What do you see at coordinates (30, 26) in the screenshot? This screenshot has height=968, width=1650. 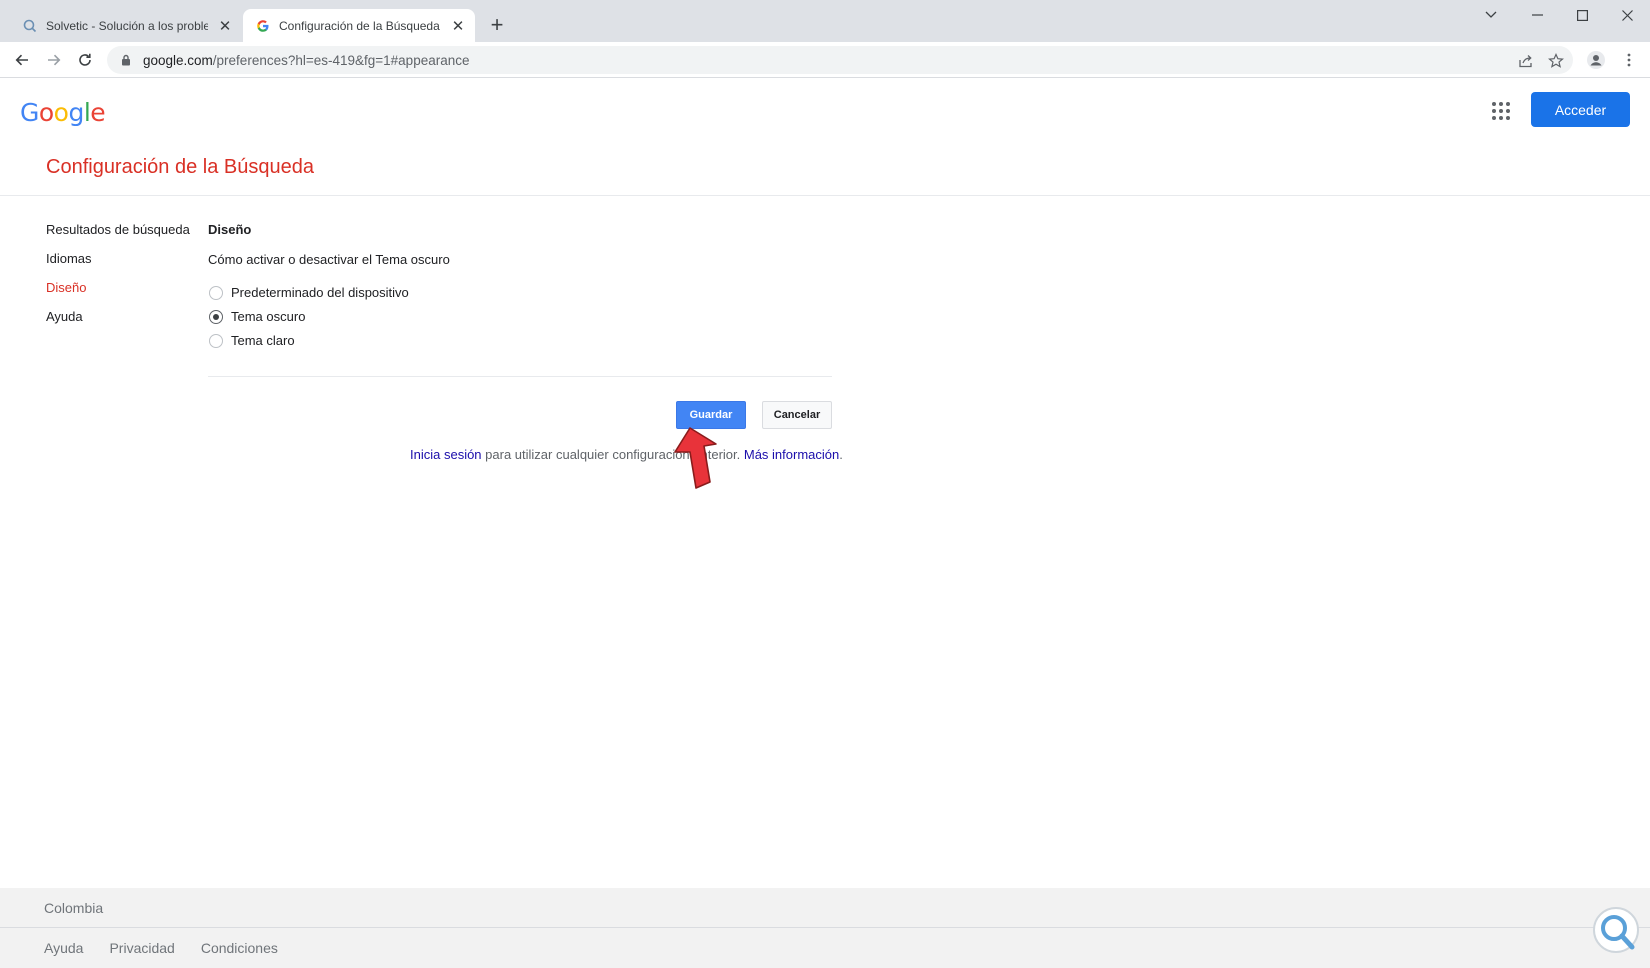 I see `solvetic-favicon-icon` at bounding box center [30, 26].